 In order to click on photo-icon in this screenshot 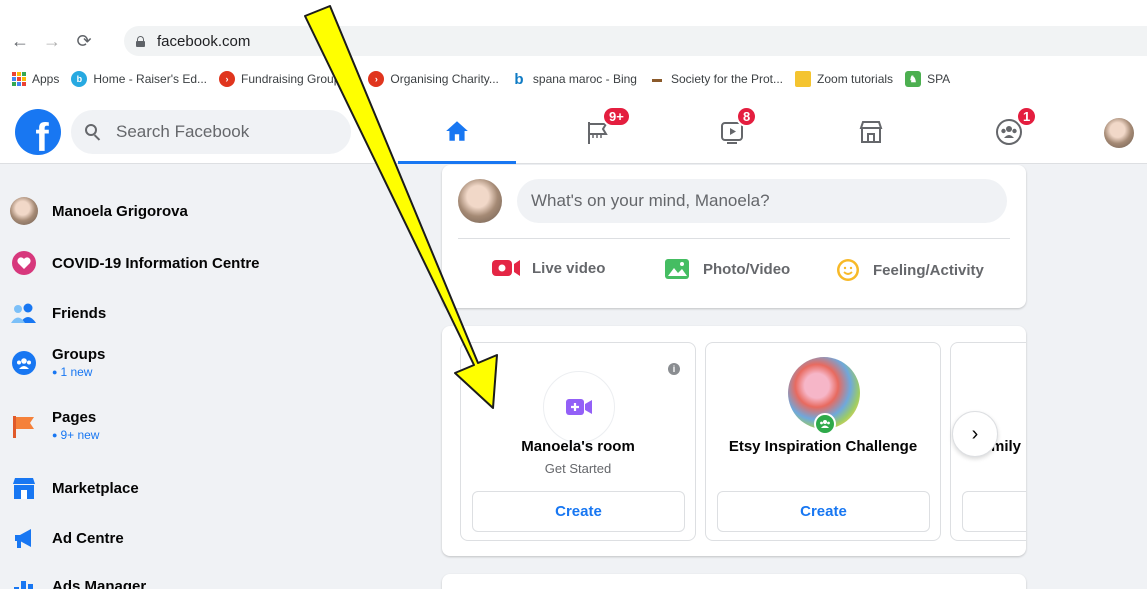, I will do `click(677, 269)`.